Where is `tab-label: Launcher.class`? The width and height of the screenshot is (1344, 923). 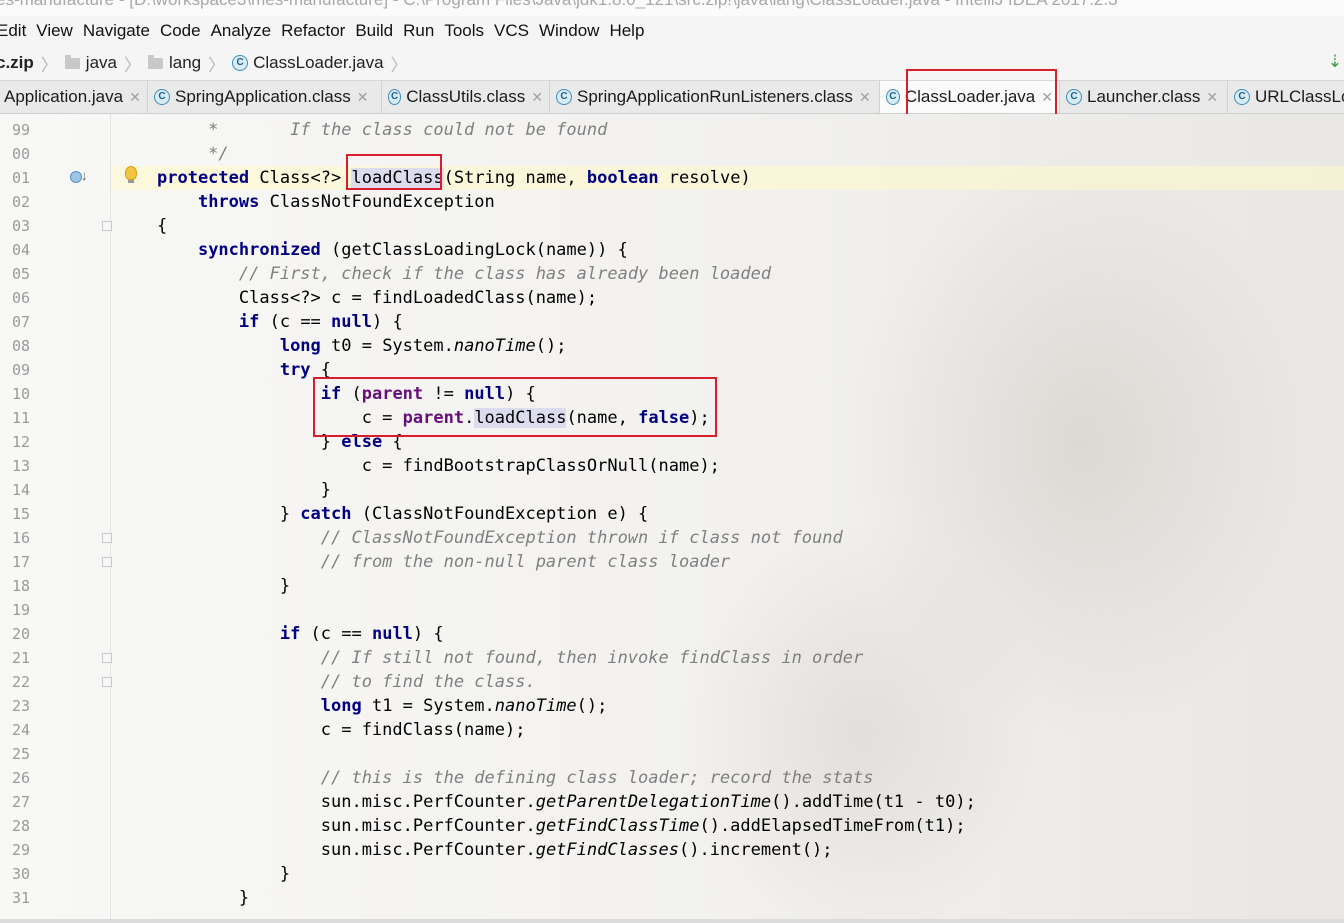
tab-label: Launcher.class is located at coordinates (1144, 96).